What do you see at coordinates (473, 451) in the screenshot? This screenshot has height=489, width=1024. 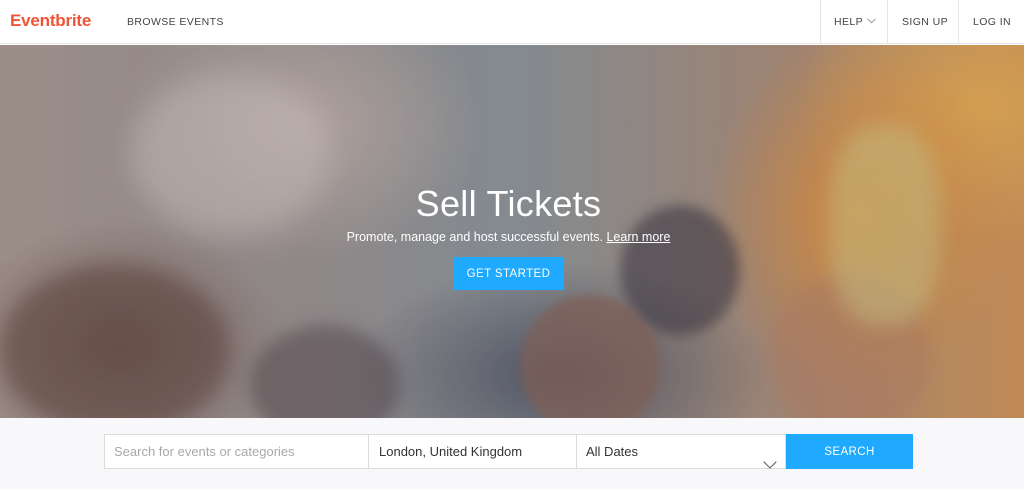 I see `location-input: London, United Kingdom` at bounding box center [473, 451].